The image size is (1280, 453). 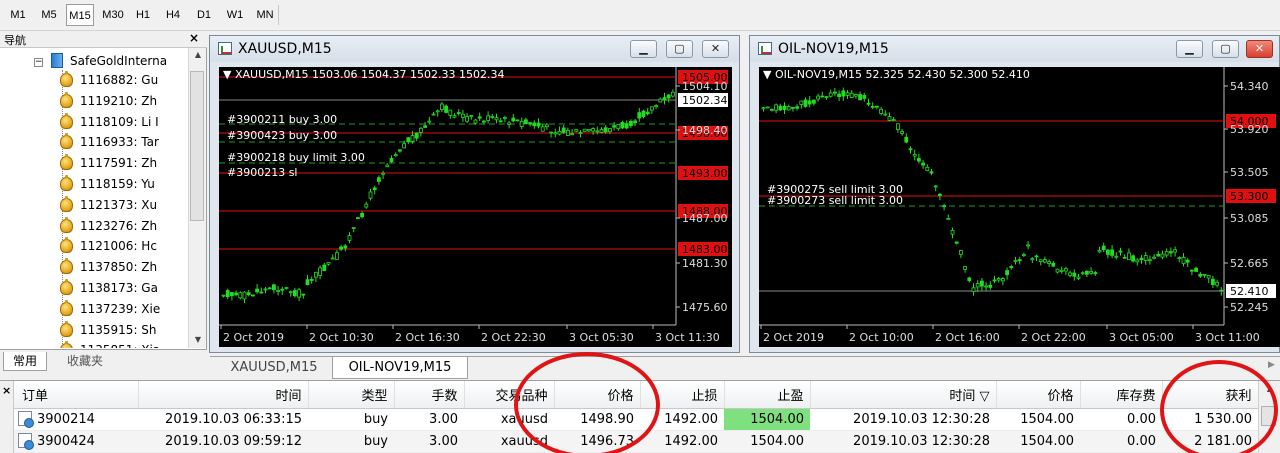 I want to click on tab-oil: OIL-NOV19,M15, so click(x=400, y=368).